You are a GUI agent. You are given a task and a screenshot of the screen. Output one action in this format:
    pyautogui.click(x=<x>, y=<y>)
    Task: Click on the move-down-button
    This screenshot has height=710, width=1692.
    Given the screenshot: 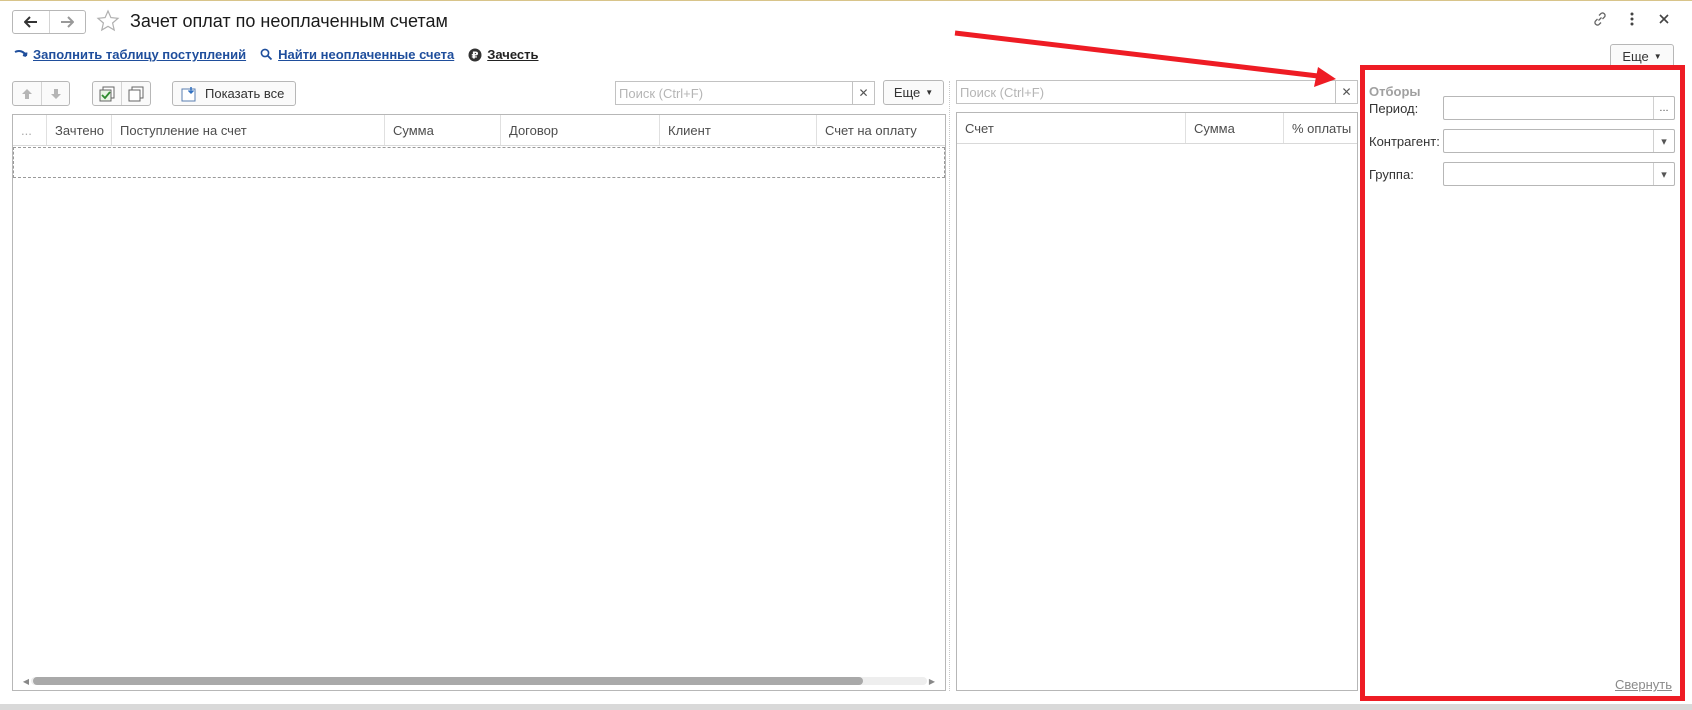 What is the action you would take?
    pyautogui.click(x=55, y=93)
    